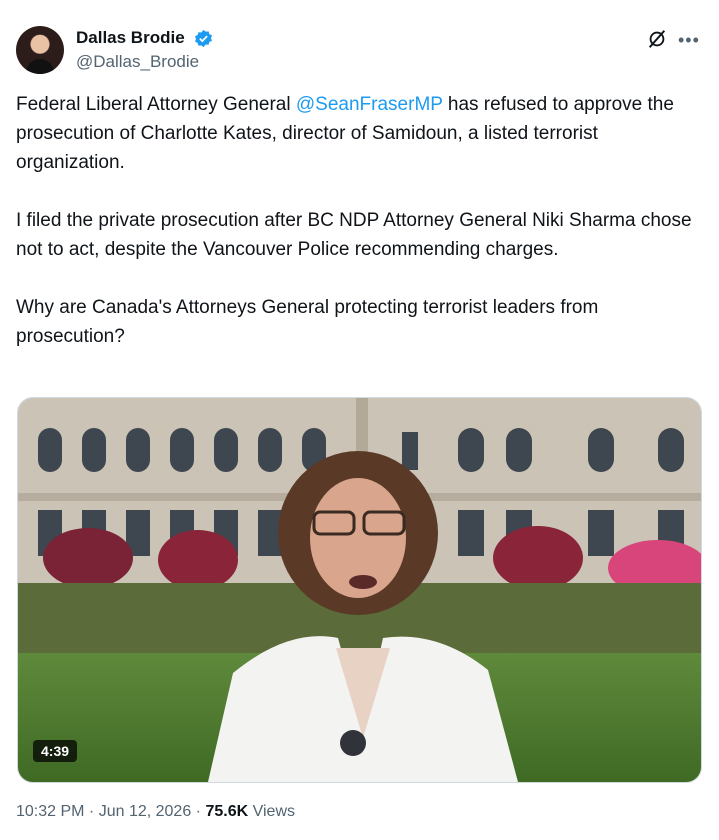  What do you see at coordinates (203, 38) in the screenshot?
I see `verified-badge-icon` at bounding box center [203, 38].